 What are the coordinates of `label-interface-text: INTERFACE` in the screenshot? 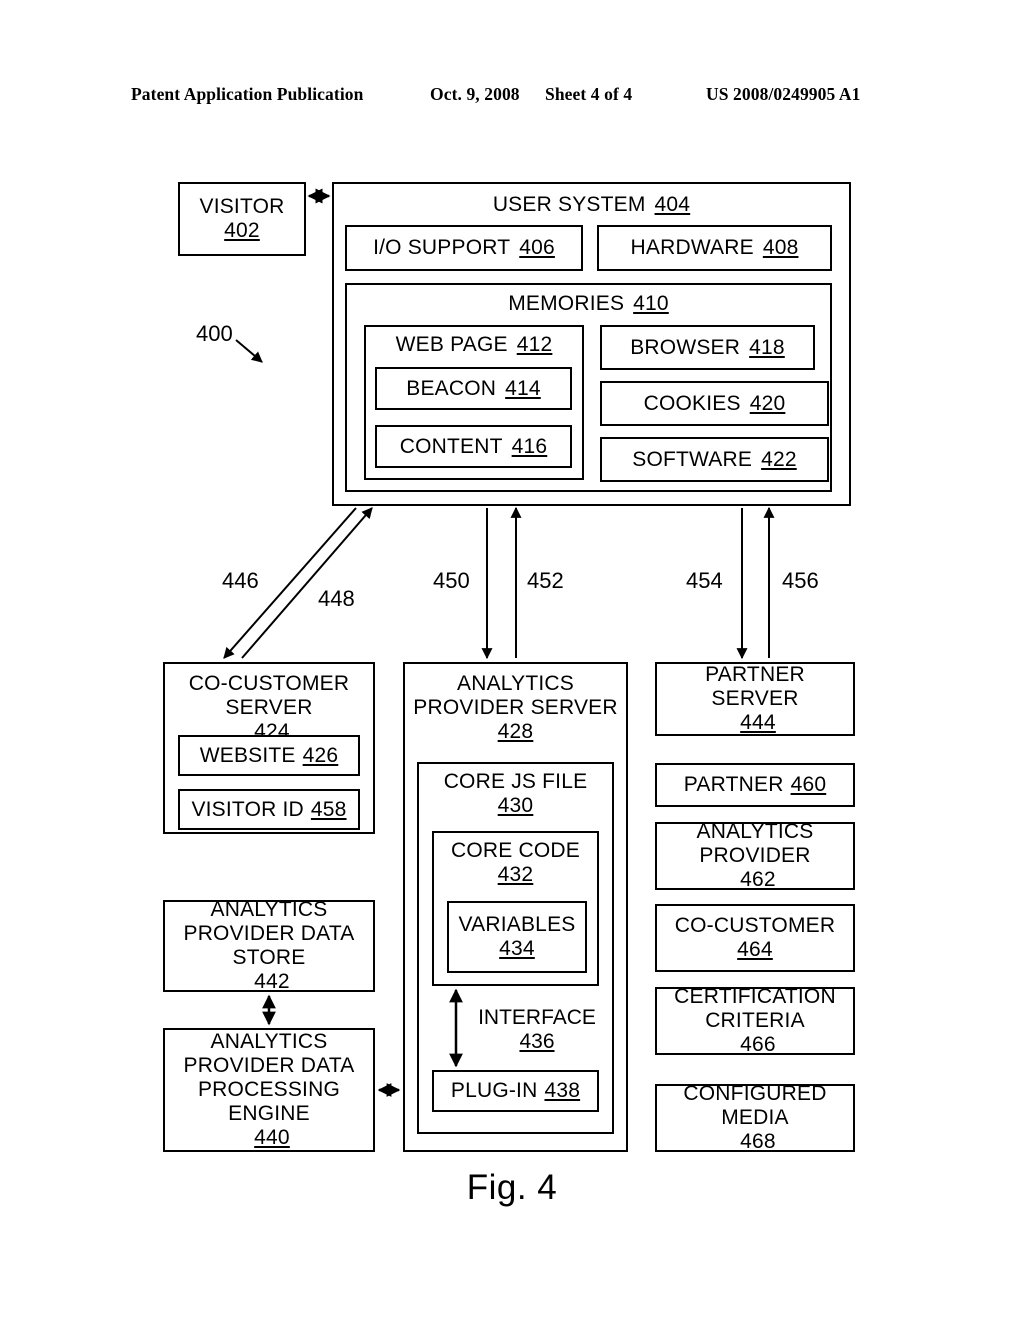 It's located at (537, 1017).